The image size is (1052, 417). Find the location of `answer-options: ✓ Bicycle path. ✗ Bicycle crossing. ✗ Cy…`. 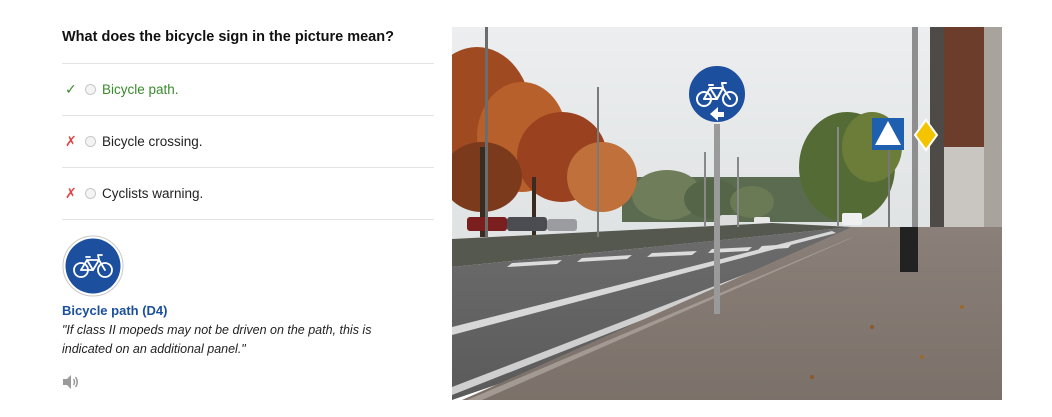

answer-options: ✓ Bicycle path. ✗ Bicycle crossing. ✗ Cy… is located at coordinates (248, 141).